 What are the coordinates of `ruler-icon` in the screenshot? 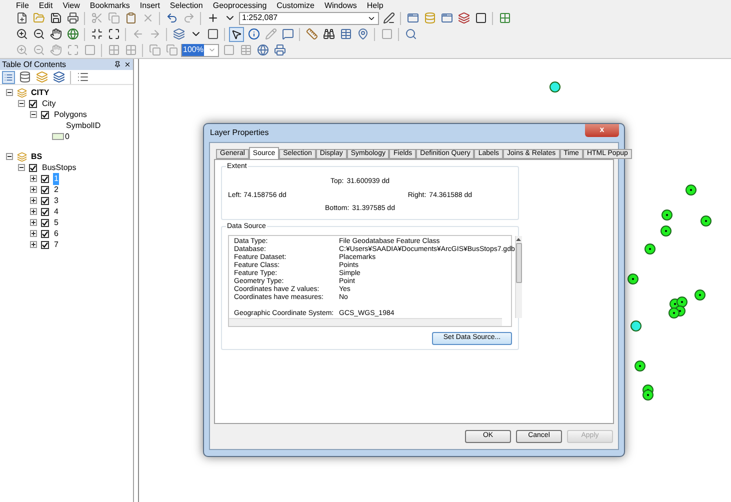 It's located at (311, 34).